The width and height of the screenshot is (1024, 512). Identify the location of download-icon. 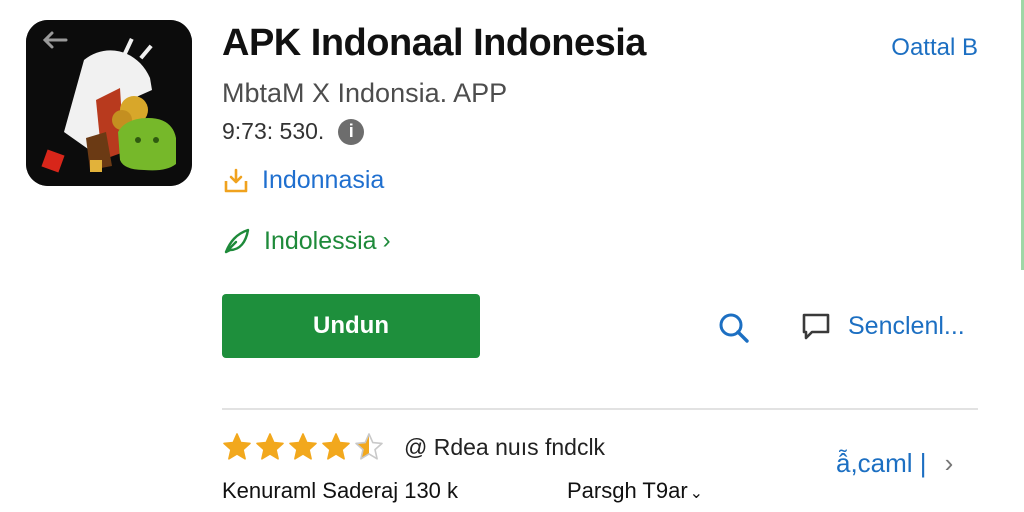
(236, 180).